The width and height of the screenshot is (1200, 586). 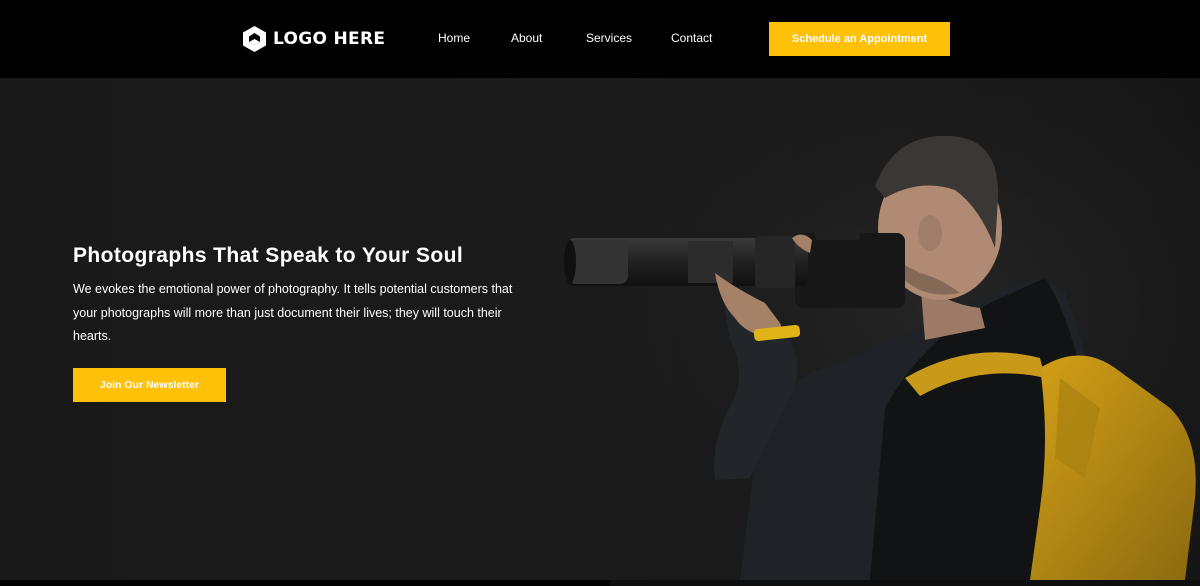 I want to click on schedule-appointment-button: Schedule an Appointment, so click(x=859, y=39).